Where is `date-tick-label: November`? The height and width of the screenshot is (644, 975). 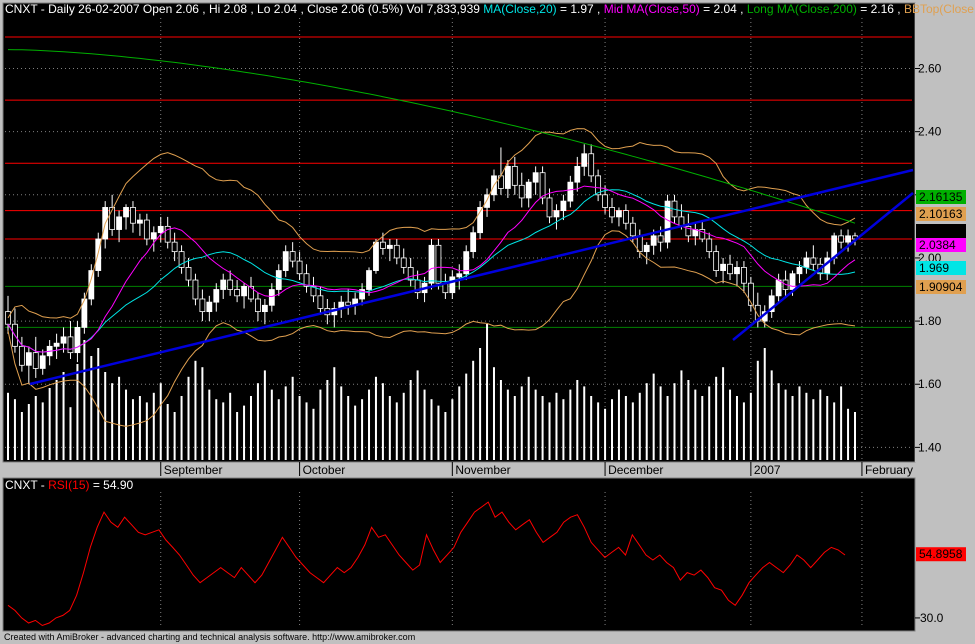
date-tick-label: November is located at coordinates (482, 470).